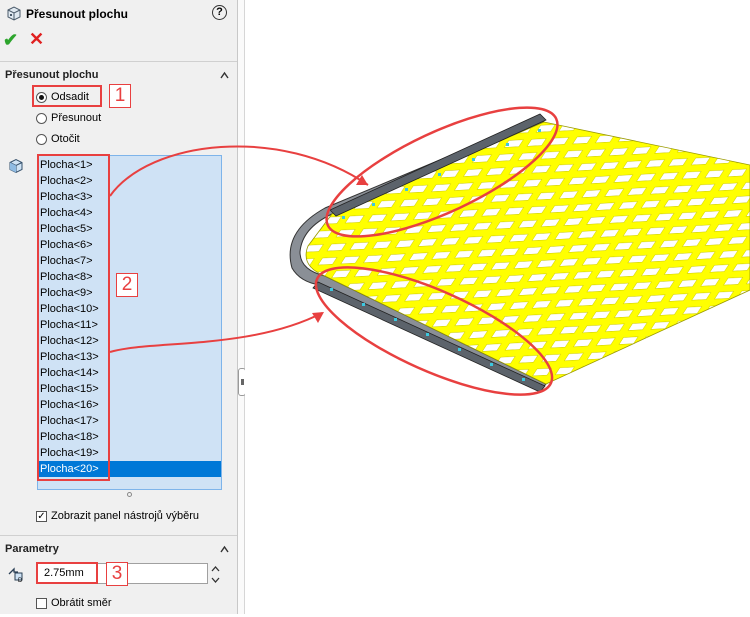  I want to click on callout-number-1: 1, so click(120, 96).